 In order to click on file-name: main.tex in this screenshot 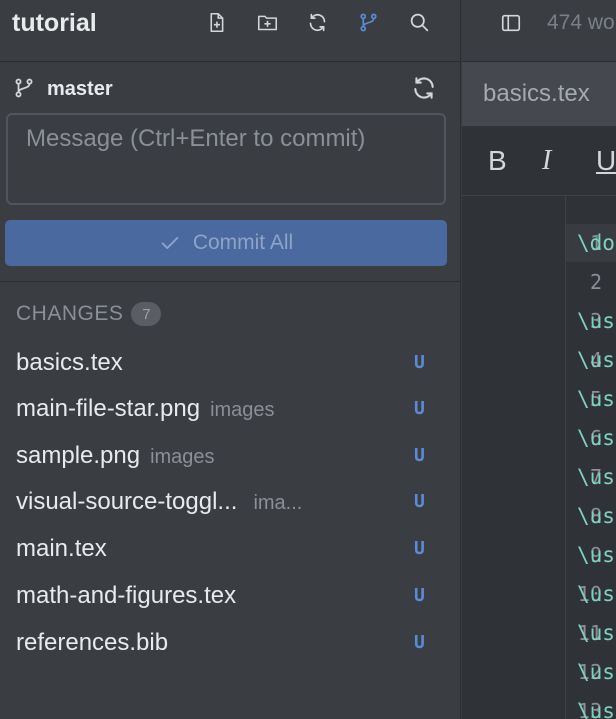, I will do `click(61, 548)`.